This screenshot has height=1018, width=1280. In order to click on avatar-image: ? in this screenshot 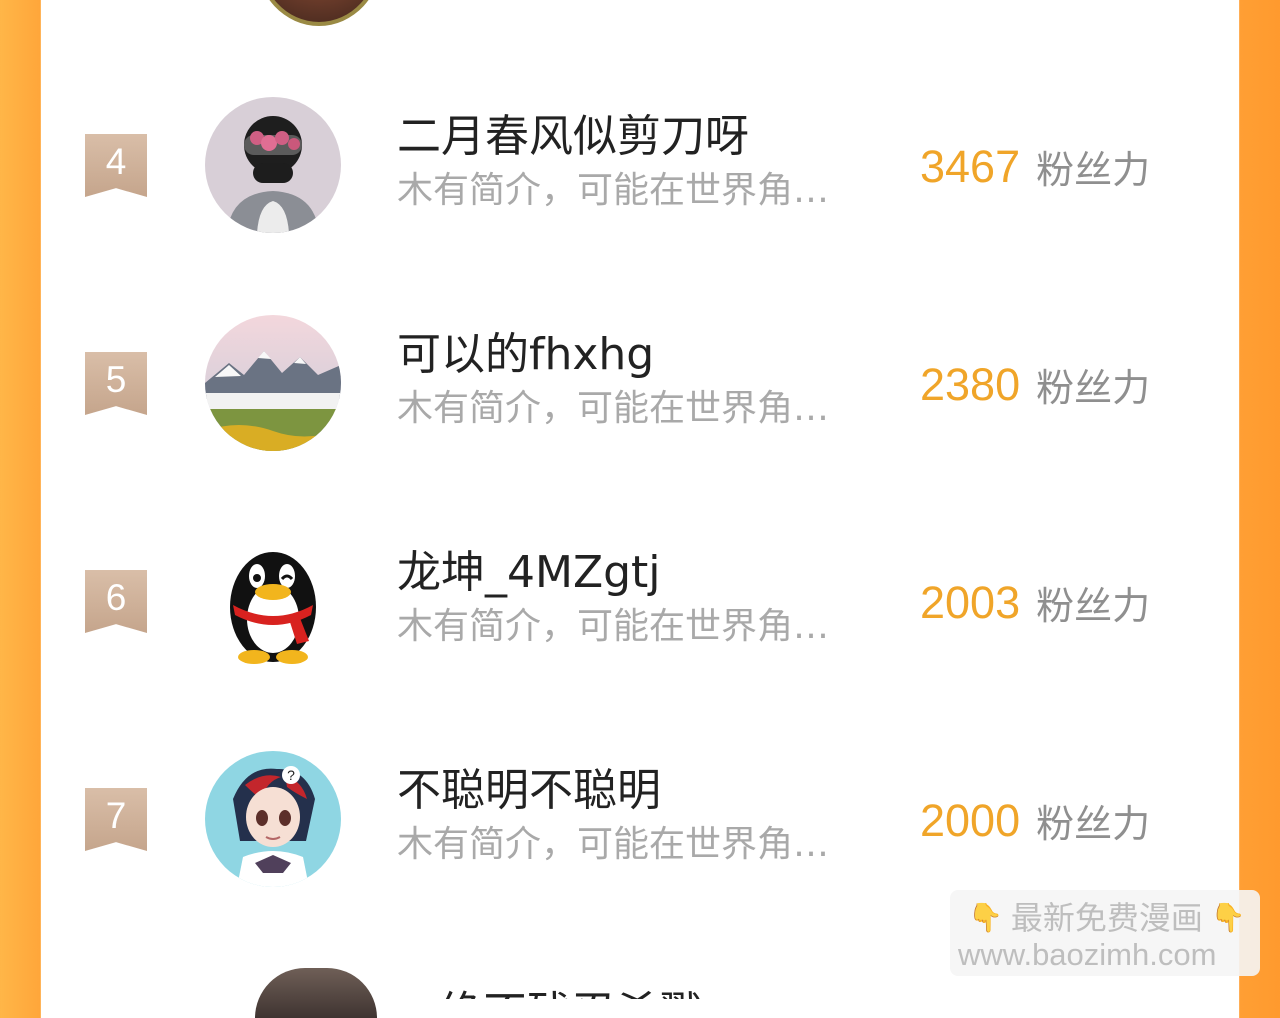, I will do `click(273, 819)`.